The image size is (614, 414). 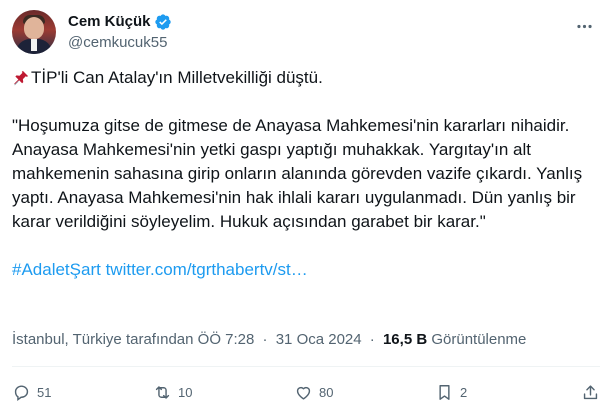 I want to click on verified-badge-icon, so click(x=163, y=22).